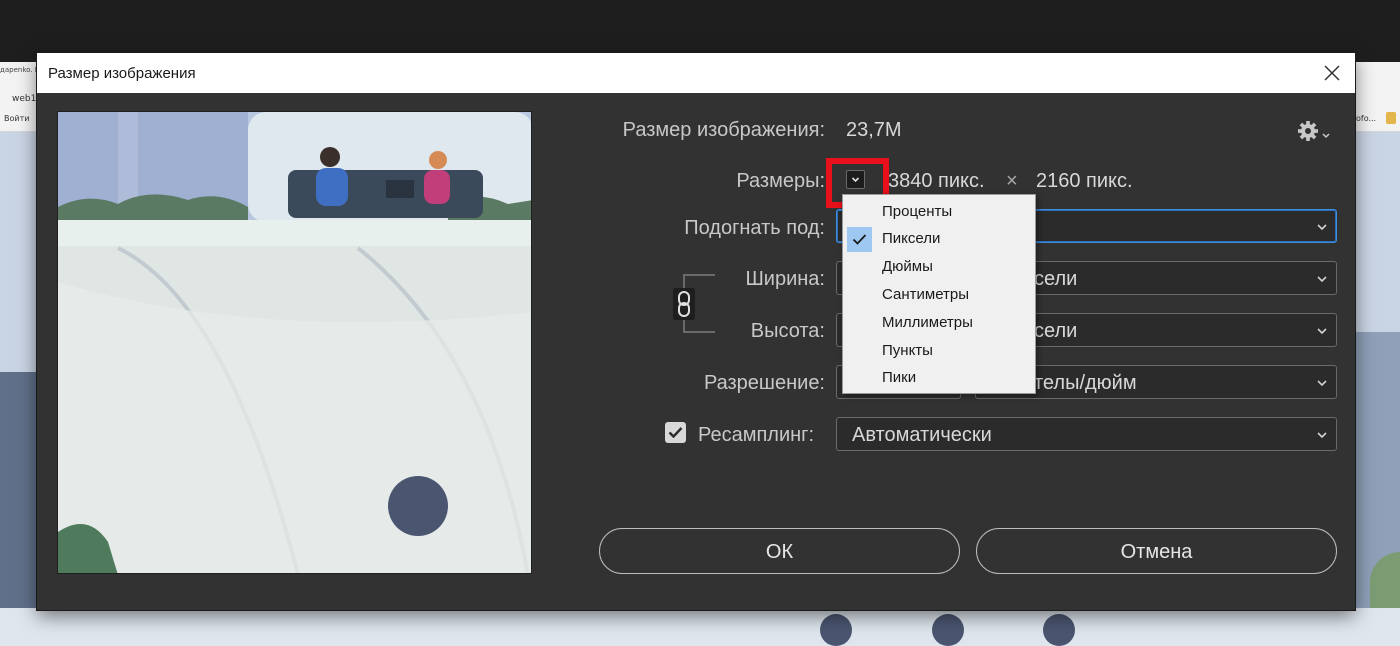 This screenshot has height=646, width=1400. Describe the element at coordinates (922, 435) in the screenshot. I see `resample-method-text: Автоматически` at that location.